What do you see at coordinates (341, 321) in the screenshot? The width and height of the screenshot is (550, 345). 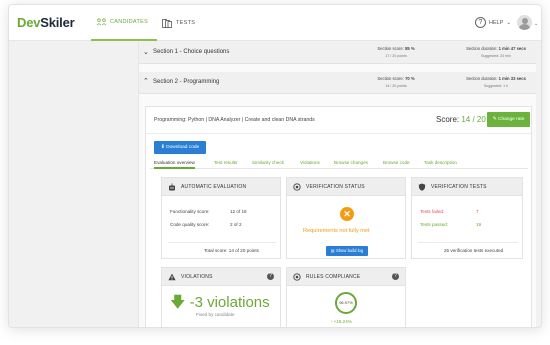 I see `compliance-delta: ↑ +15.24%` at bounding box center [341, 321].